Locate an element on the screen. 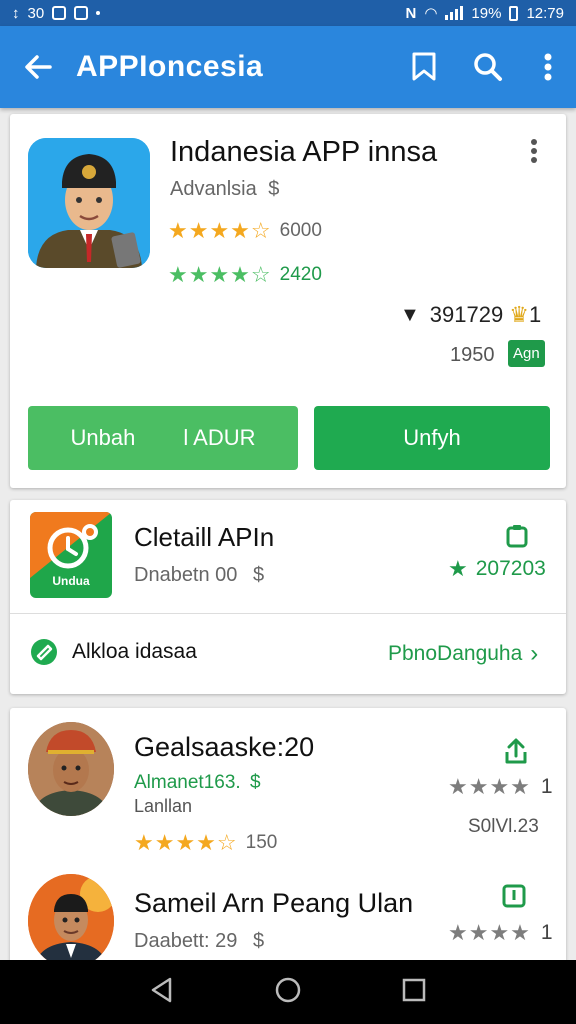  rating-stars-green: ★★★★☆ is located at coordinates (220, 274).